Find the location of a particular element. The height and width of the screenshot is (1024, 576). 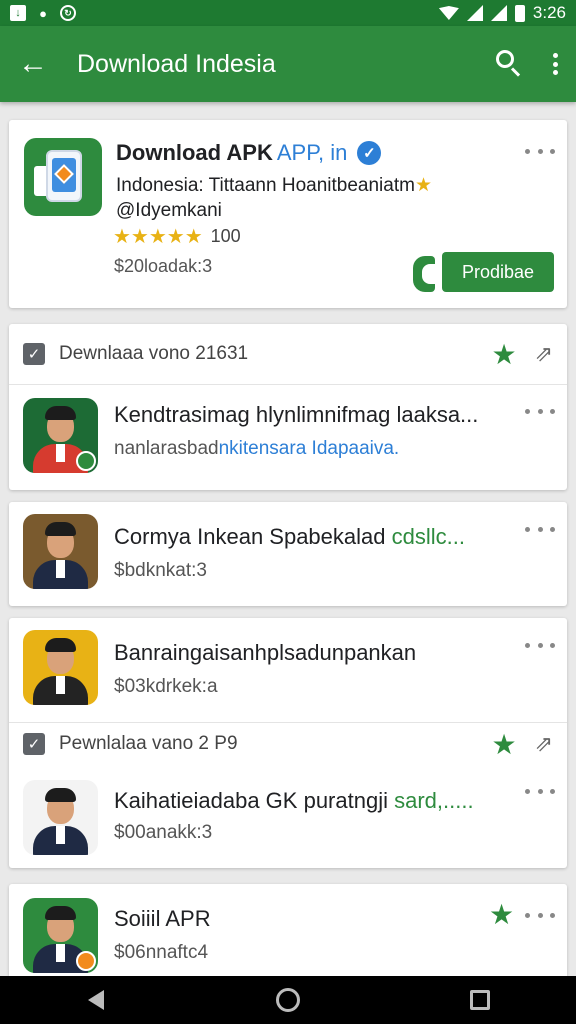

section-label: Dewnlaaa vono 21631 is located at coordinates (154, 353).